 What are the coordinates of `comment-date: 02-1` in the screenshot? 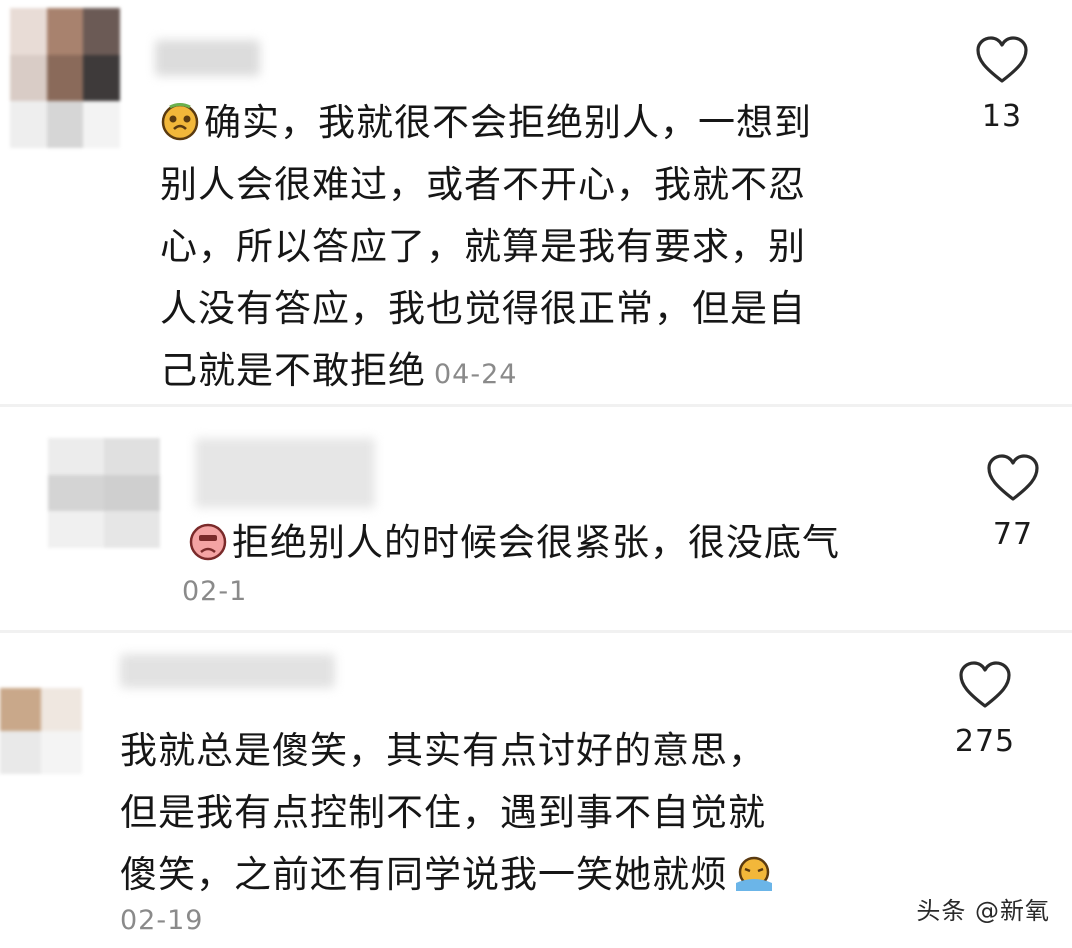 It's located at (215, 591).